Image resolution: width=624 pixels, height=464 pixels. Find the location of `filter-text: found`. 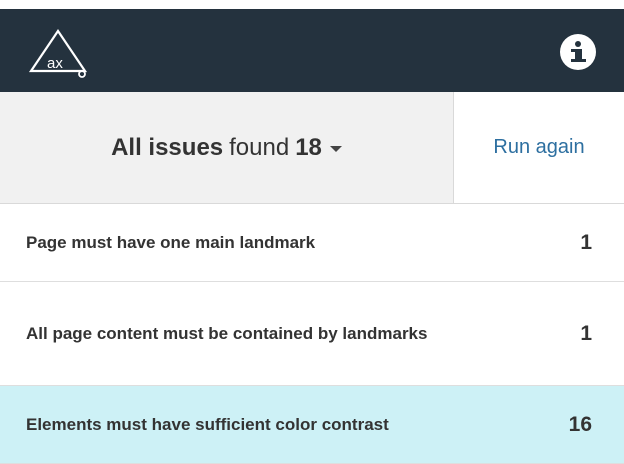

filter-text: found is located at coordinates (259, 147).